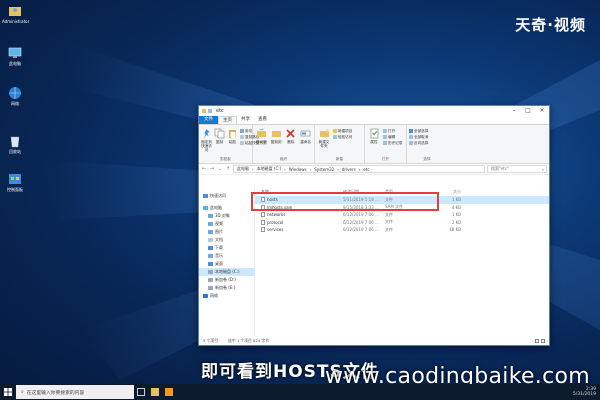  I want to click on copy-icon, so click(219, 133).